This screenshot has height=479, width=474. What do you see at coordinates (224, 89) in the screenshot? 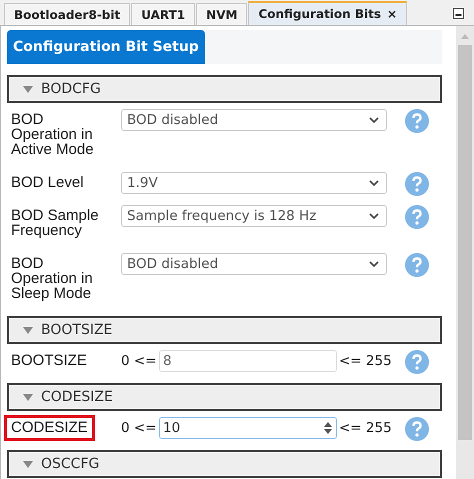
I see `section-header: BODCFG` at bounding box center [224, 89].